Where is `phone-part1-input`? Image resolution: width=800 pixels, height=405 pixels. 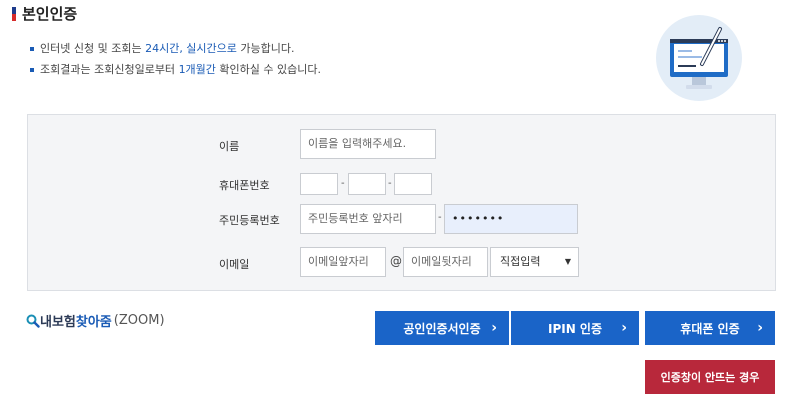
phone-part1-input is located at coordinates (319, 184).